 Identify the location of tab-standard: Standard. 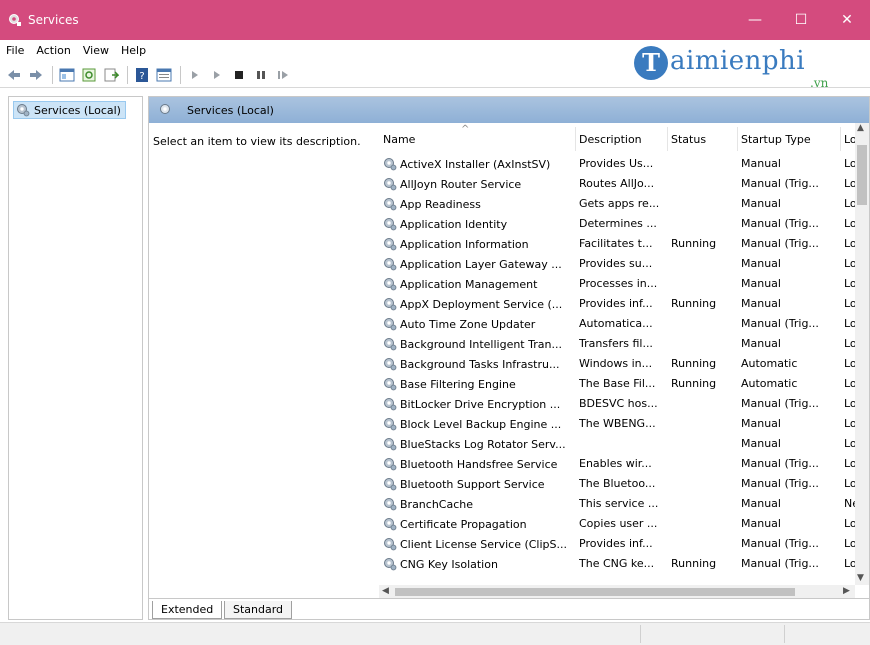
(258, 610).